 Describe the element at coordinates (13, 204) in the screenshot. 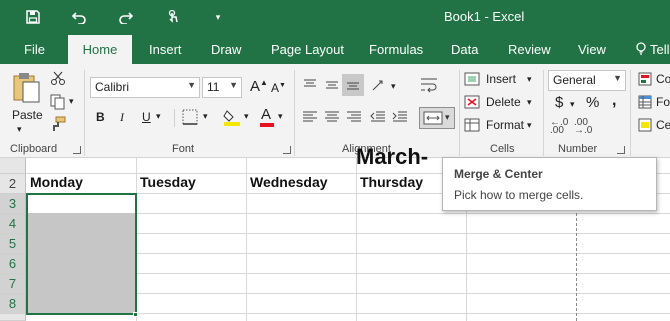

I see `row-header: 3` at that location.